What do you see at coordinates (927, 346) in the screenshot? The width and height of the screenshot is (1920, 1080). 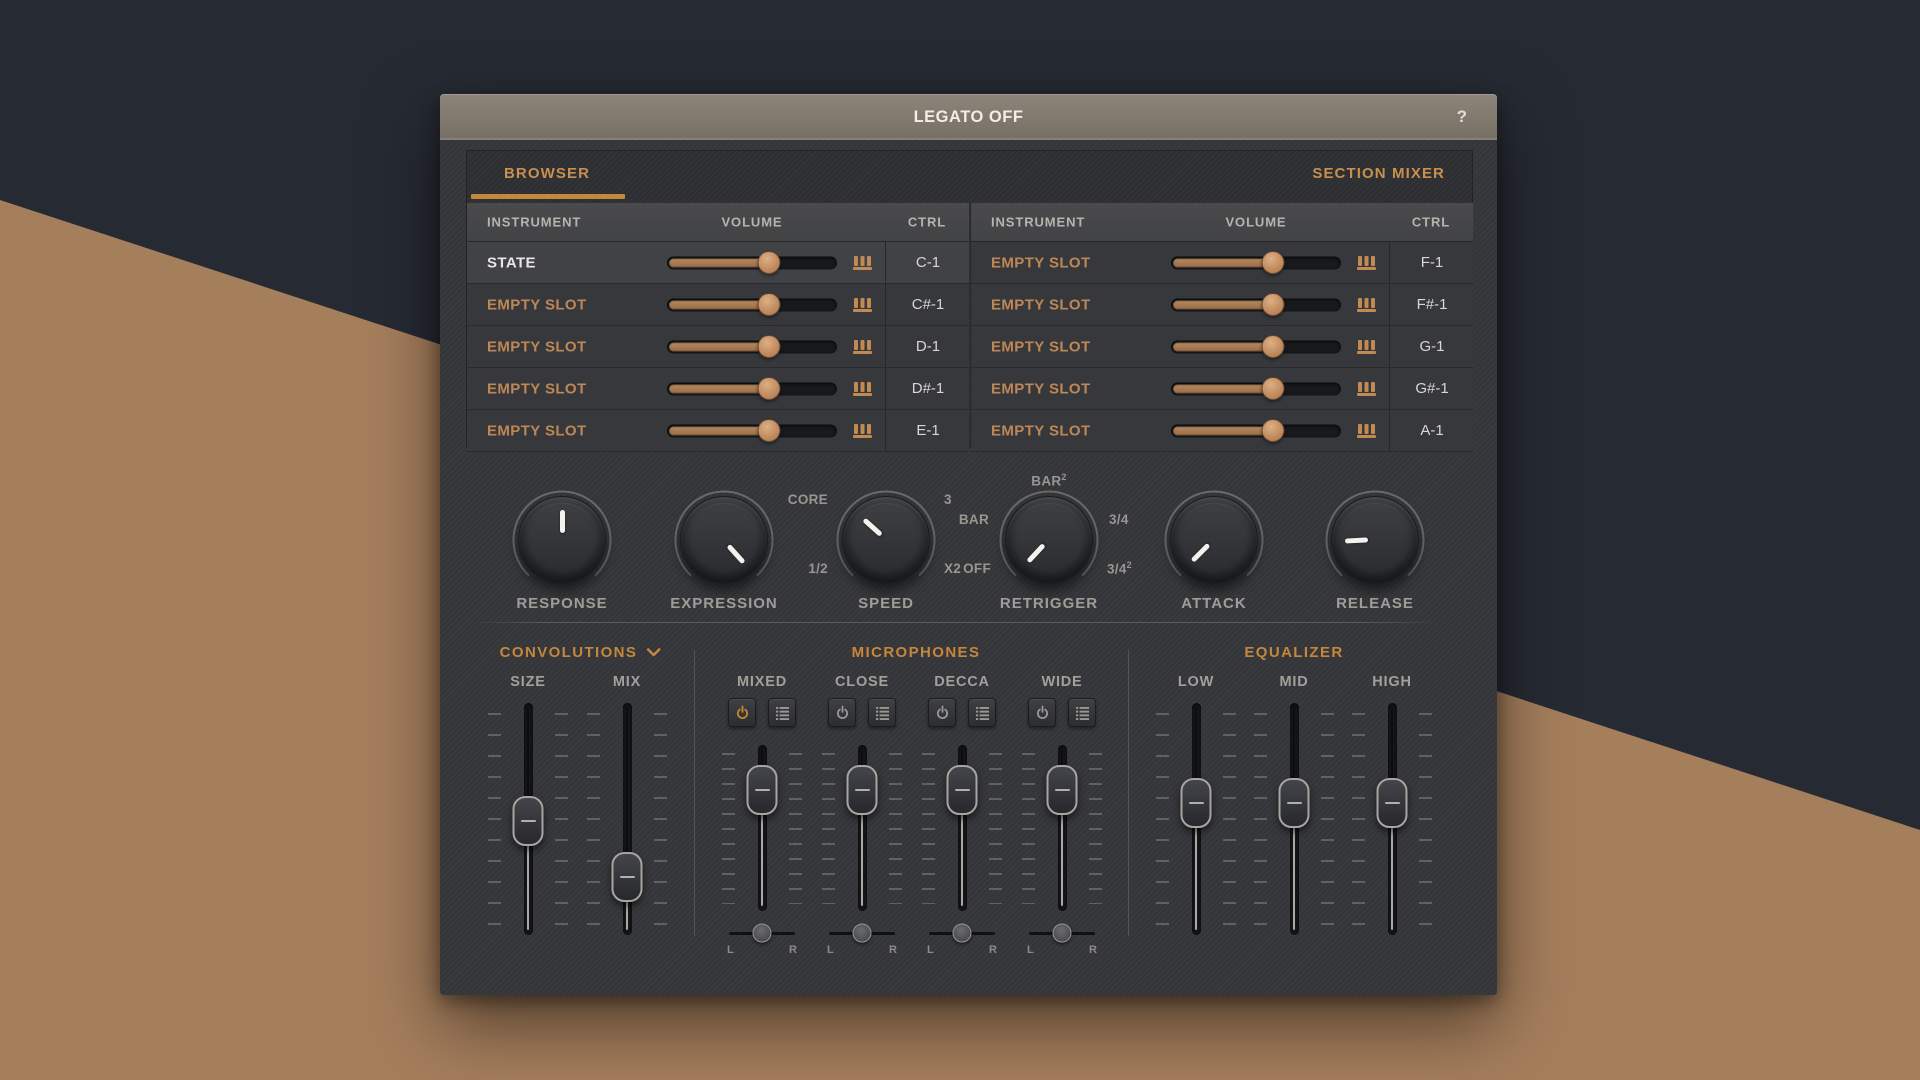 I see `ctrl-value: D-1` at bounding box center [927, 346].